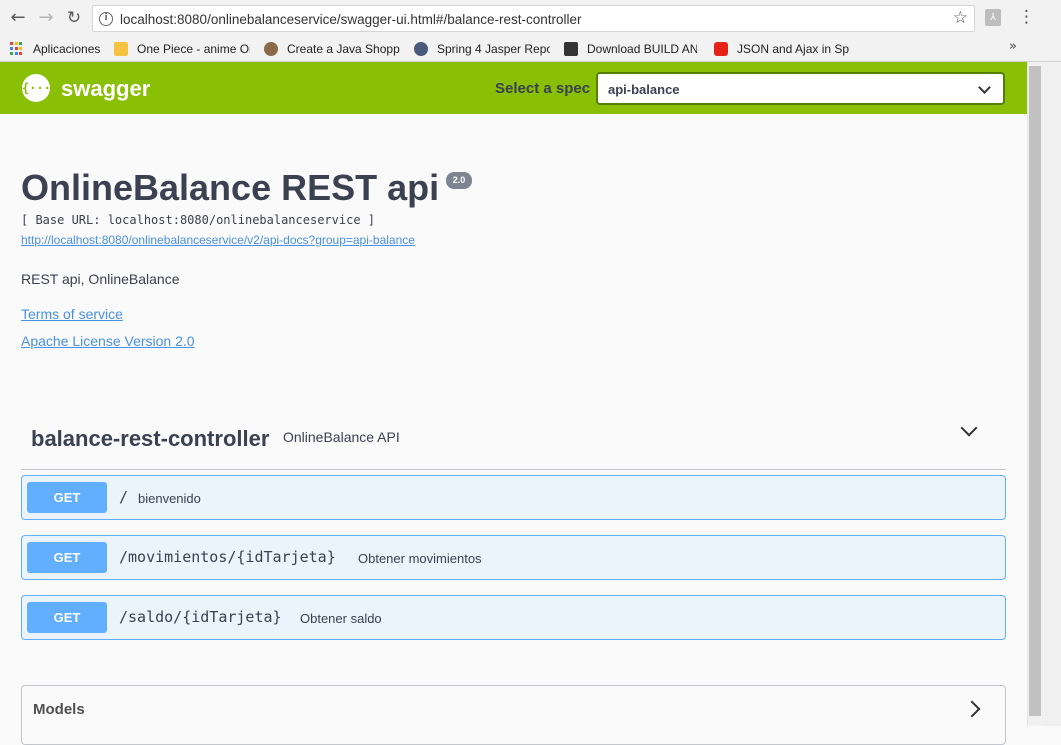 The image size is (1061, 745). I want to click on bookmark-download-build: Download BUILD AN, so click(630, 49).